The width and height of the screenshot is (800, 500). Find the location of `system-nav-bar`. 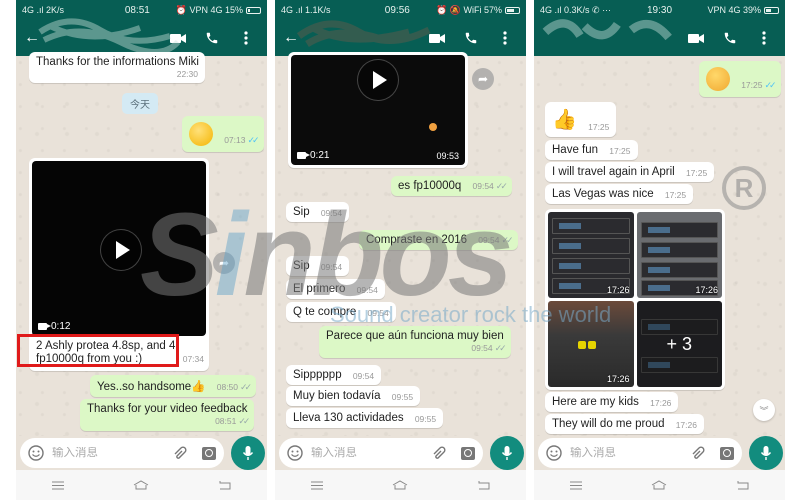

system-nav-bar is located at coordinates (659, 485).